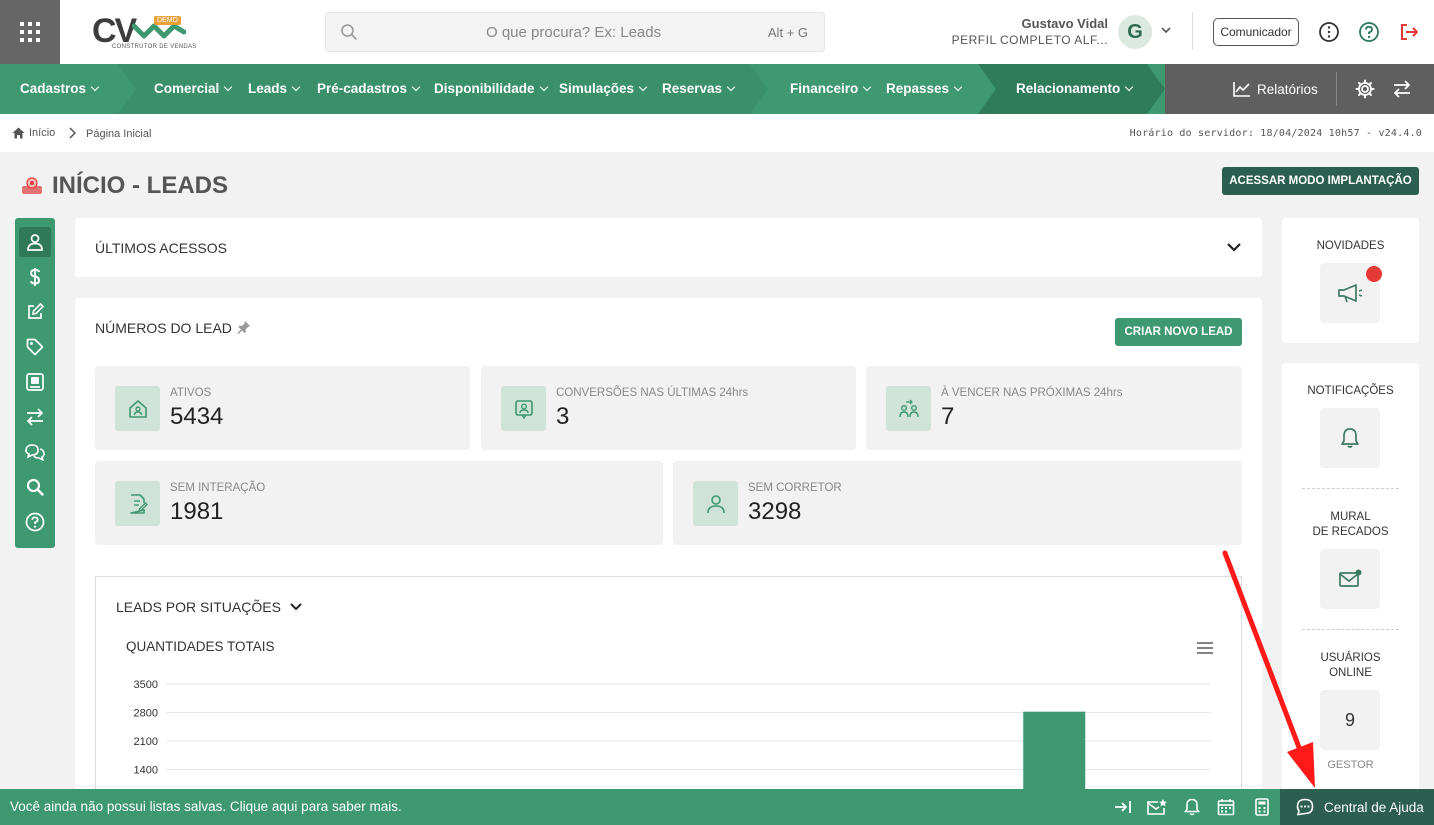 The image size is (1434, 825). I want to click on rail-edit-icon, so click(35, 312).